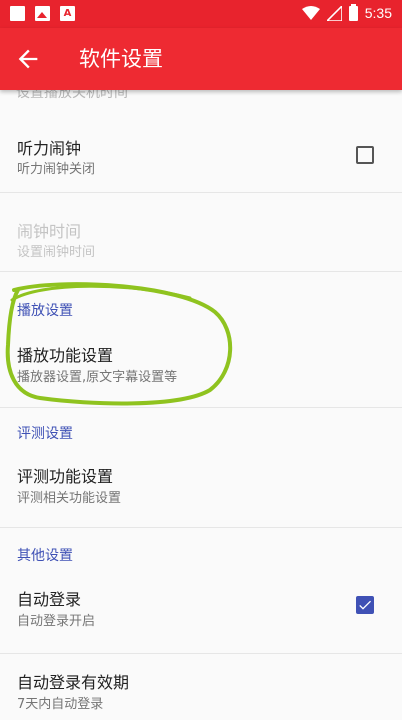  Describe the element at coordinates (69, 498) in the screenshot. I see `item-summary: 评测相关功能设置` at that location.